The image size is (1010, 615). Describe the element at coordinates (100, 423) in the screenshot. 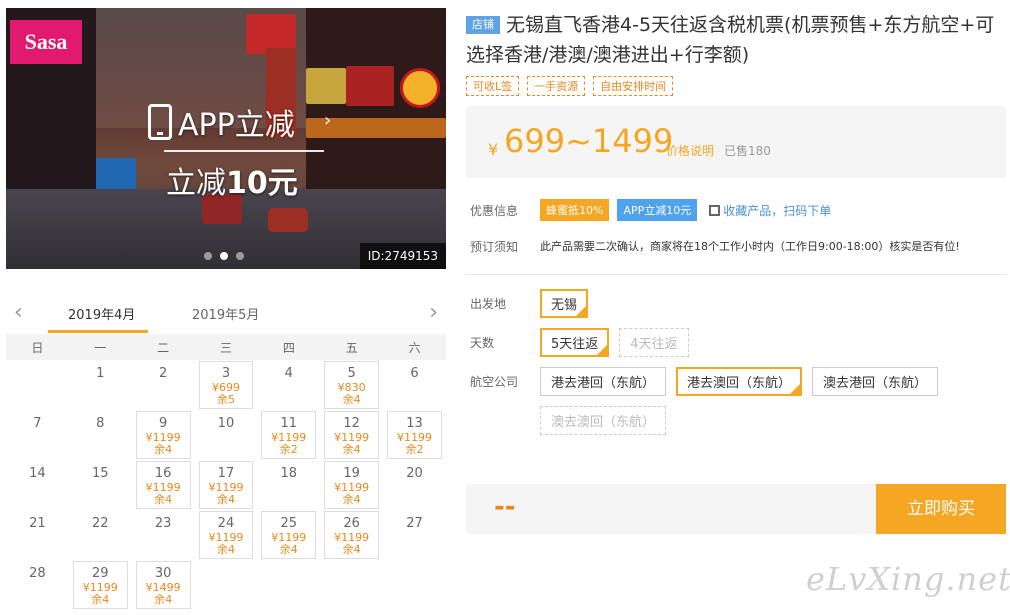

I see `day-number: 8` at that location.